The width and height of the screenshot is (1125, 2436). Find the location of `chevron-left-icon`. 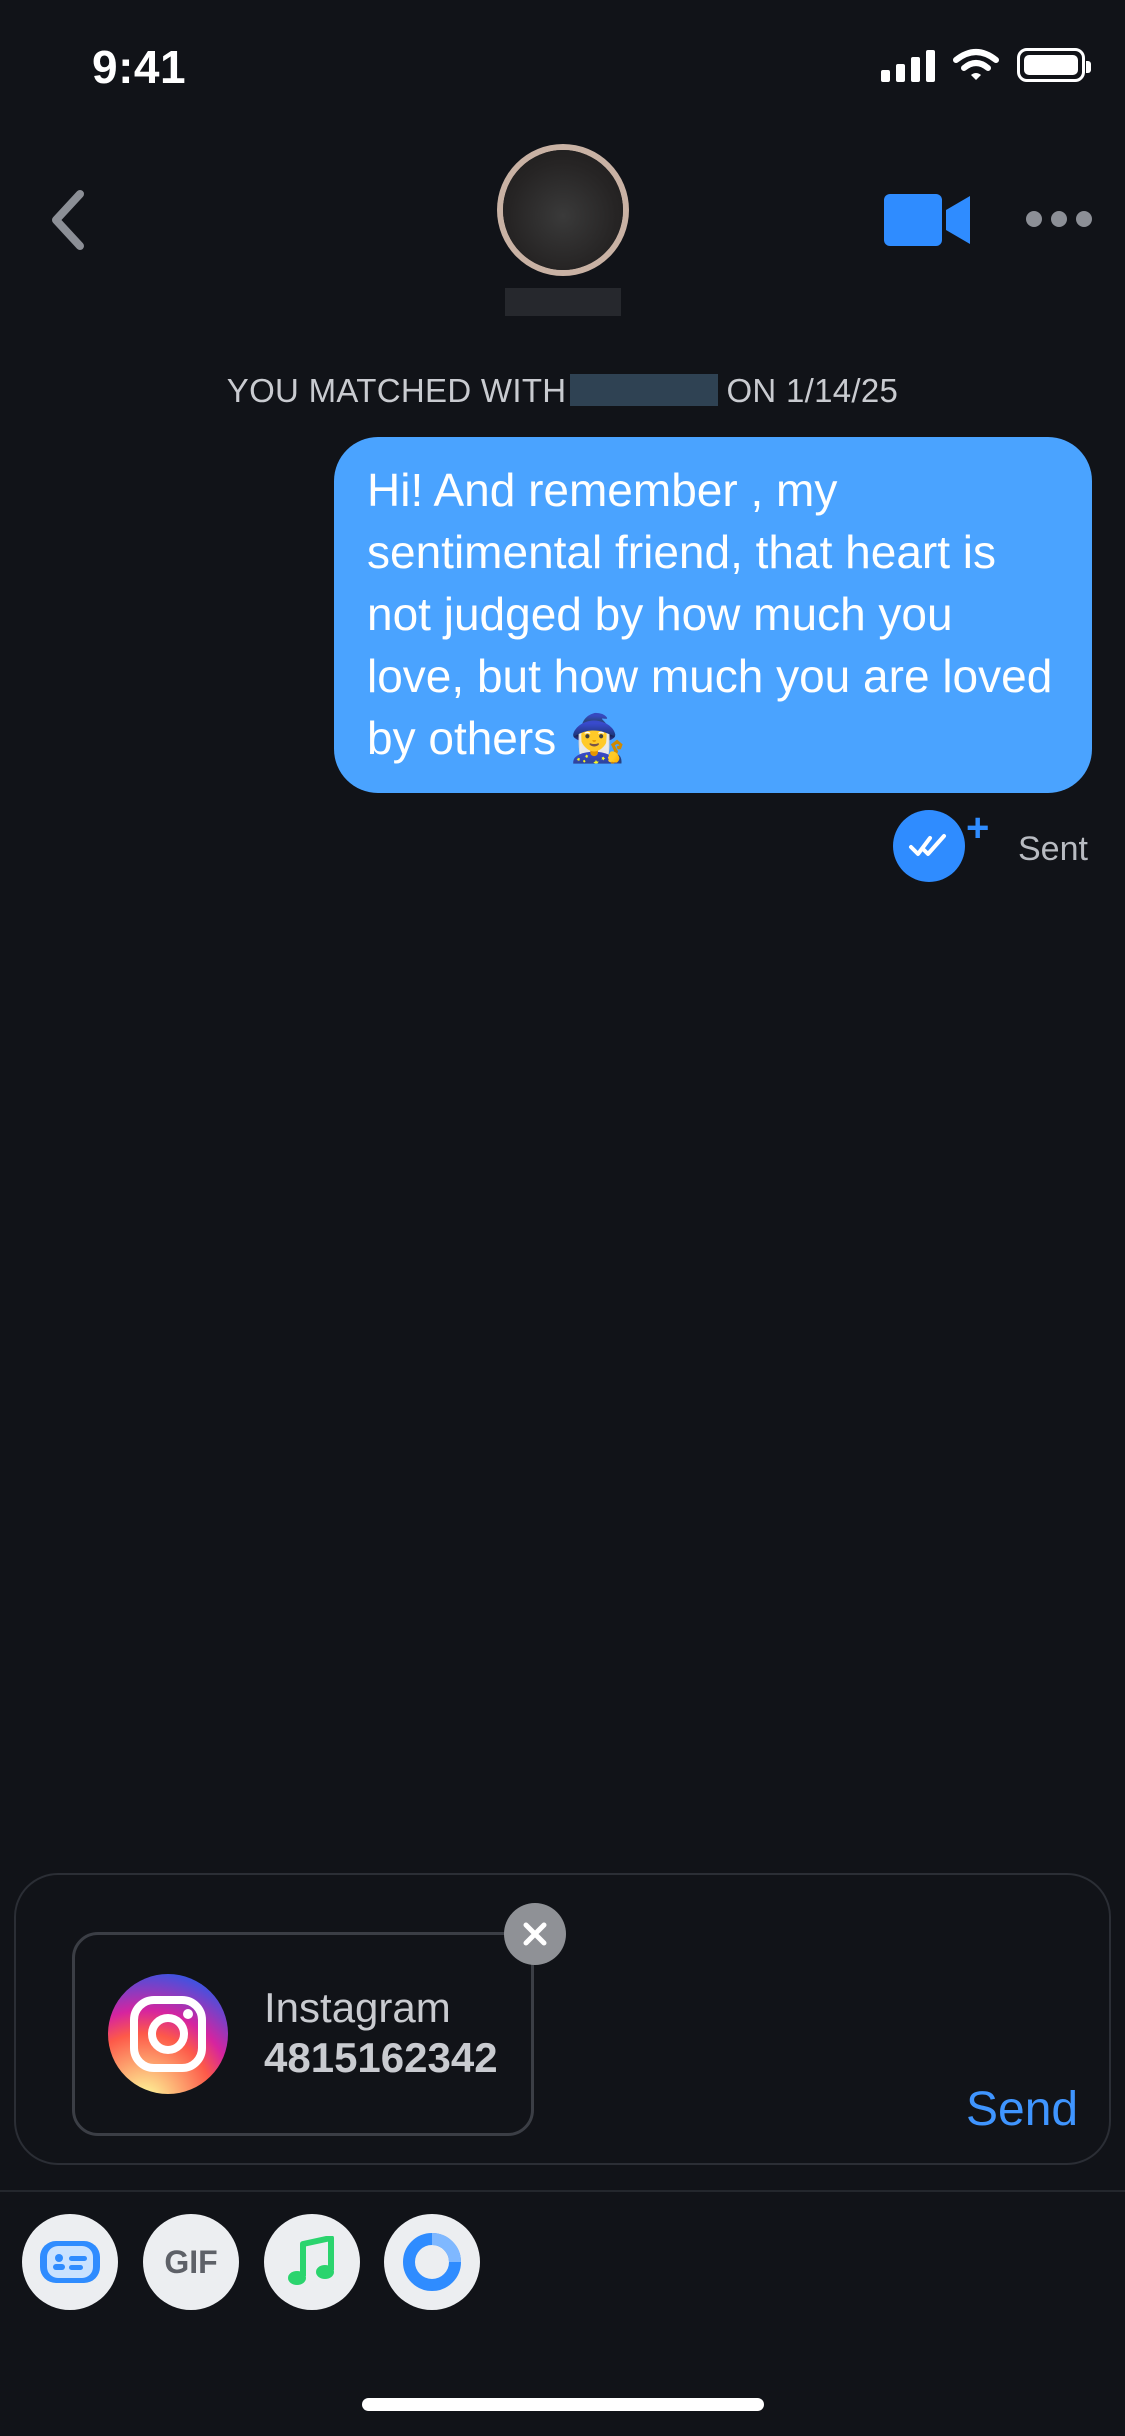

chevron-left-icon is located at coordinates (68, 220).